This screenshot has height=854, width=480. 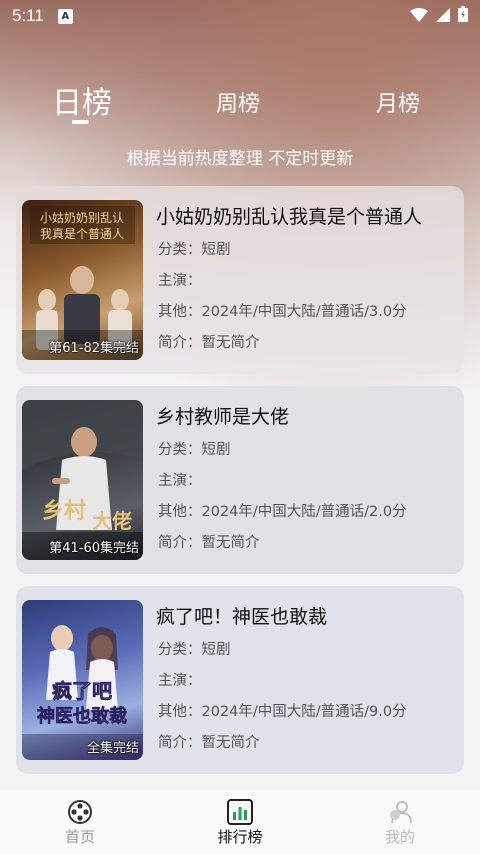 I want to click on nav-home: 首页, so click(x=80, y=822).